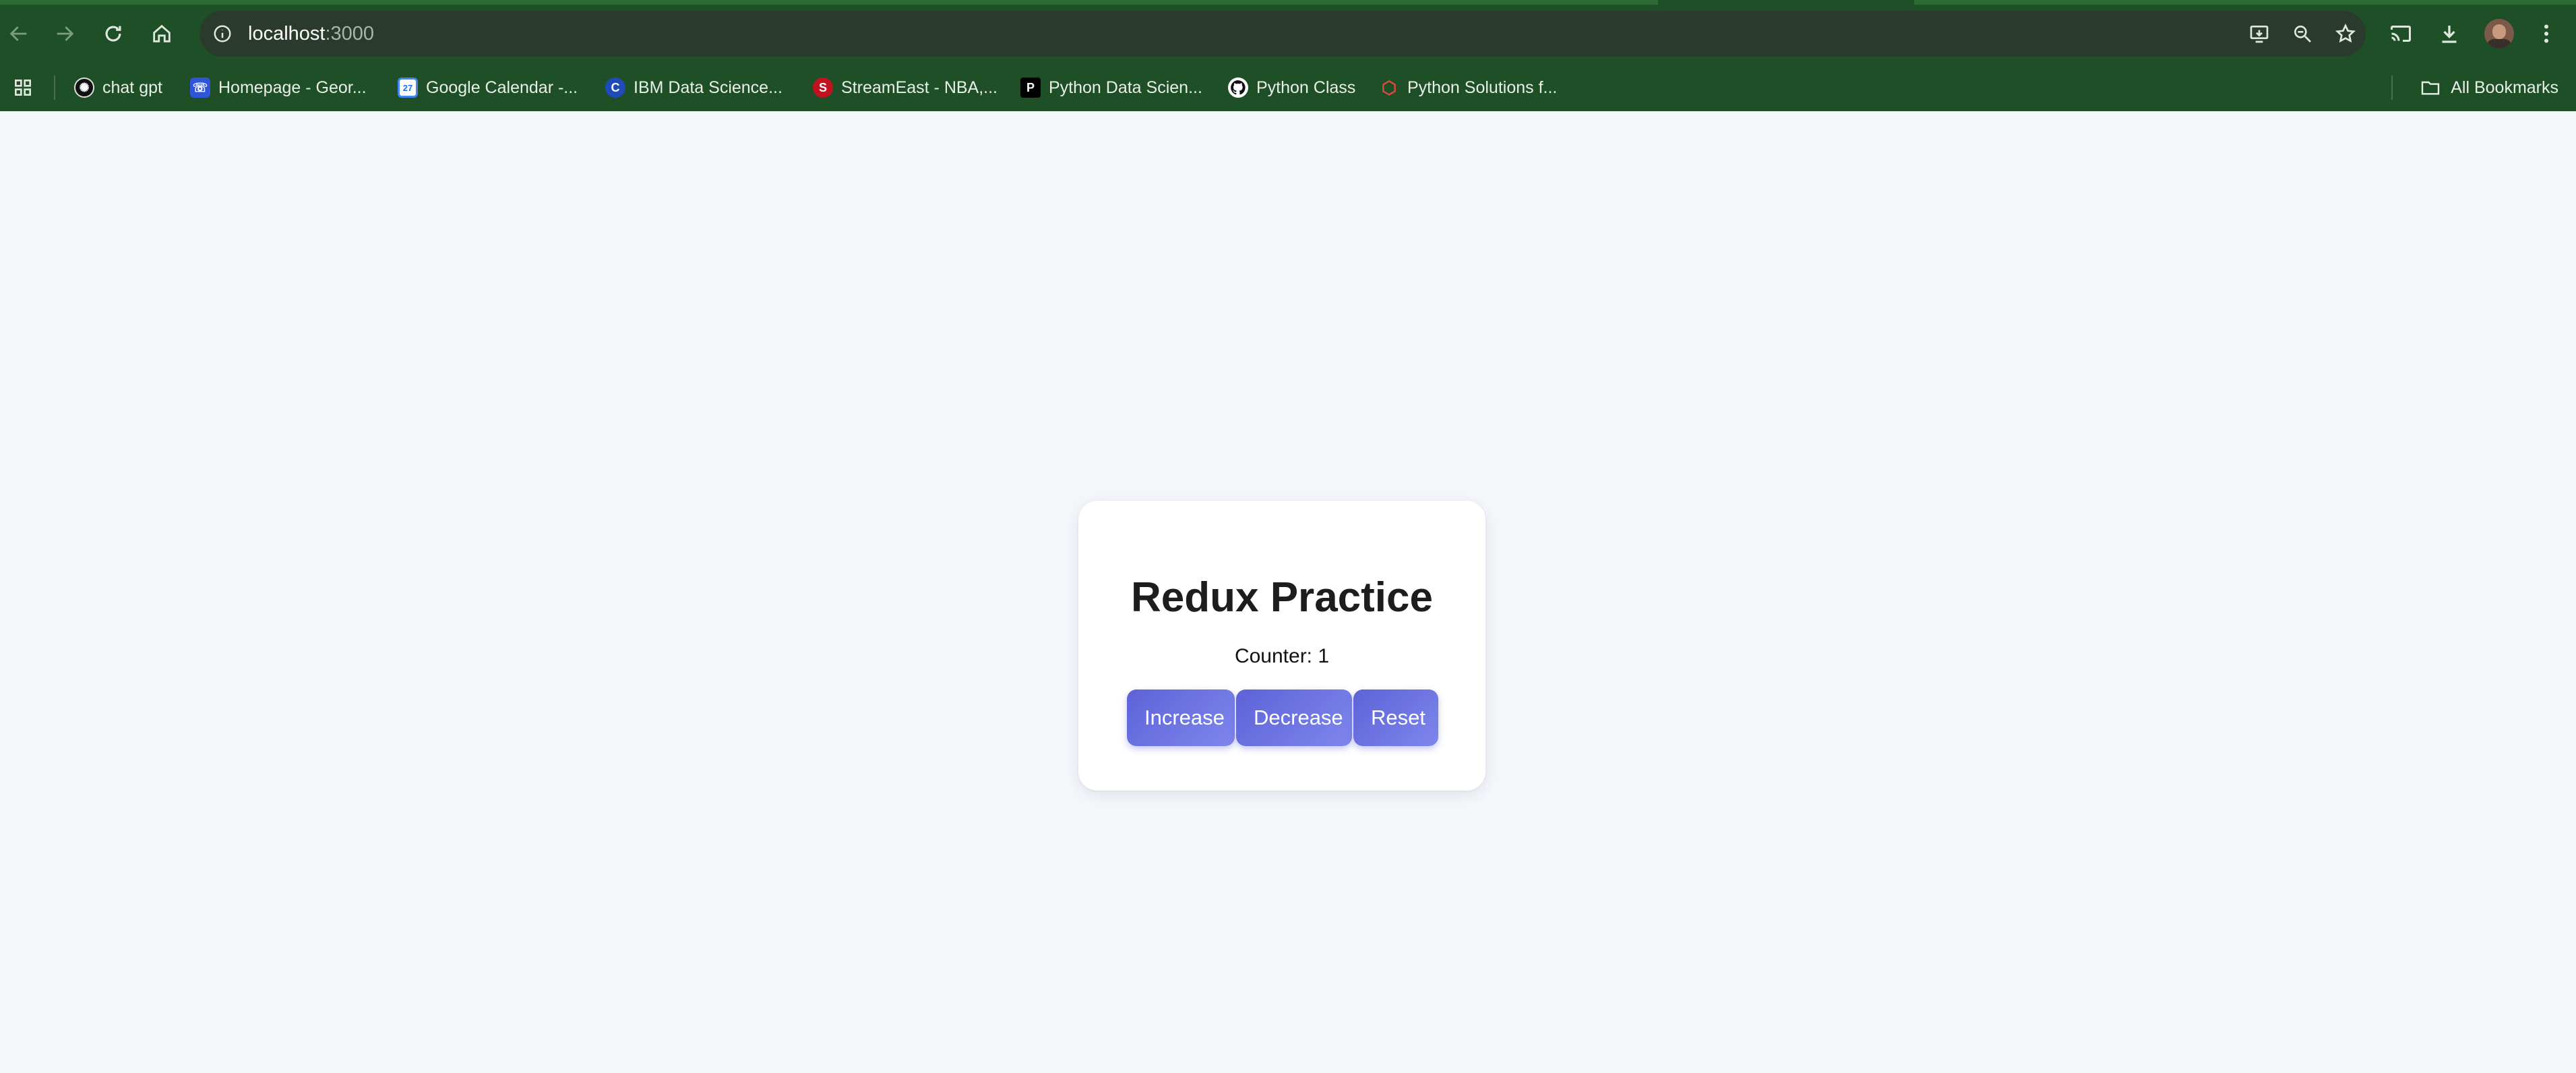  I want to click on coursera-icon: C, so click(615, 88).